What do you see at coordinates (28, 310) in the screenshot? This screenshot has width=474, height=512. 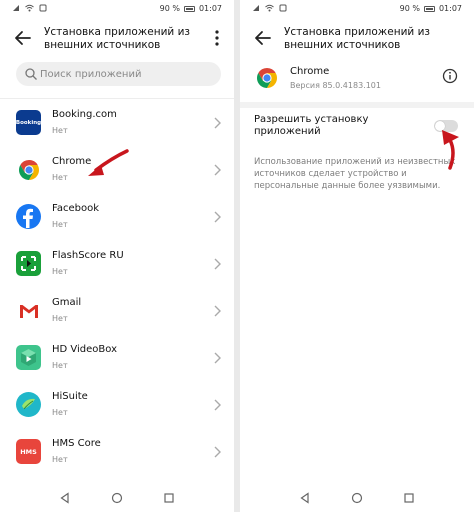 I see `gmail-icon` at bounding box center [28, 310].